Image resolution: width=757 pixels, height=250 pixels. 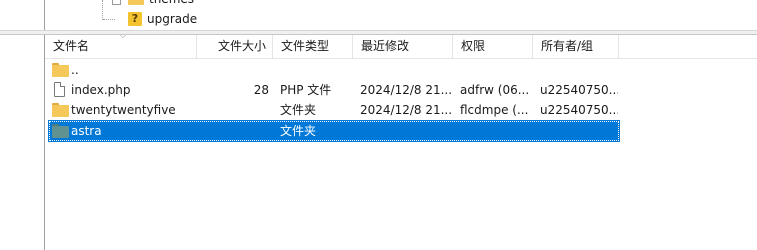 What do you see at coordinates (378, 15) in the screenshot?
I see `remote-directory-tree: themes ? upgrade` at bounding box center [378, 15].